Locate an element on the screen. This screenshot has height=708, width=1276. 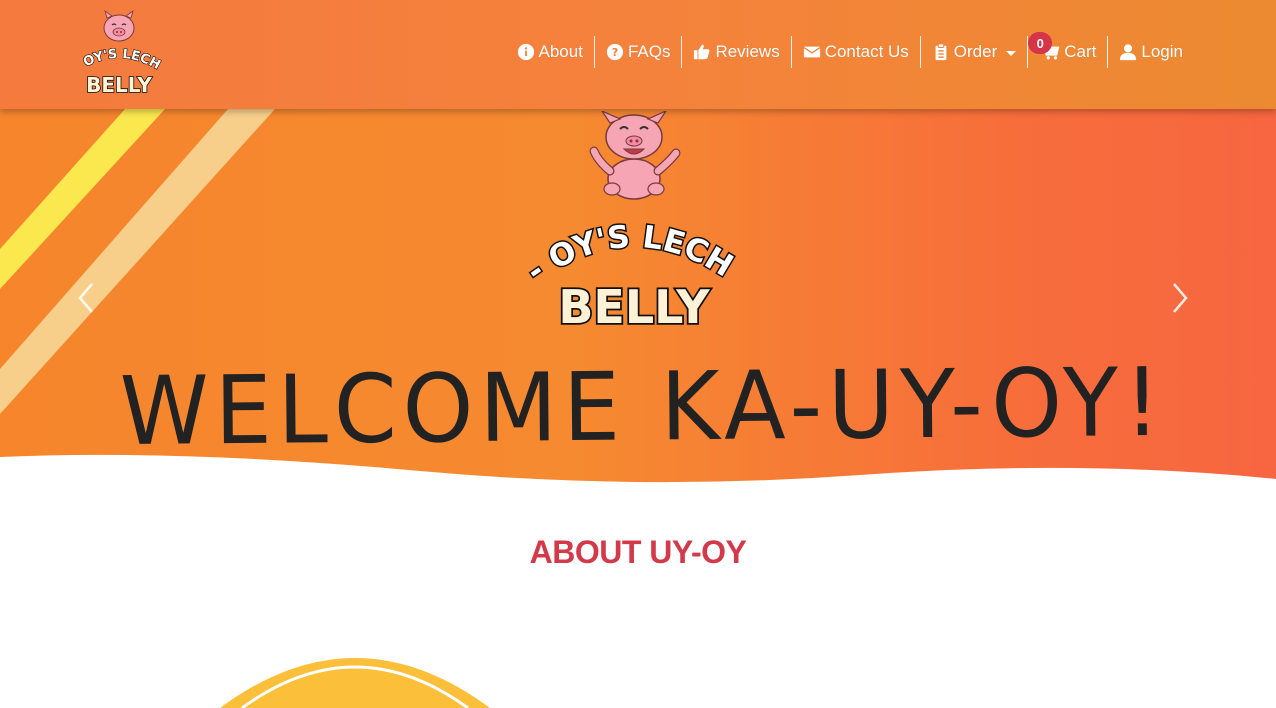
nav-login-label: Login is located at coordinates (1162, 51).